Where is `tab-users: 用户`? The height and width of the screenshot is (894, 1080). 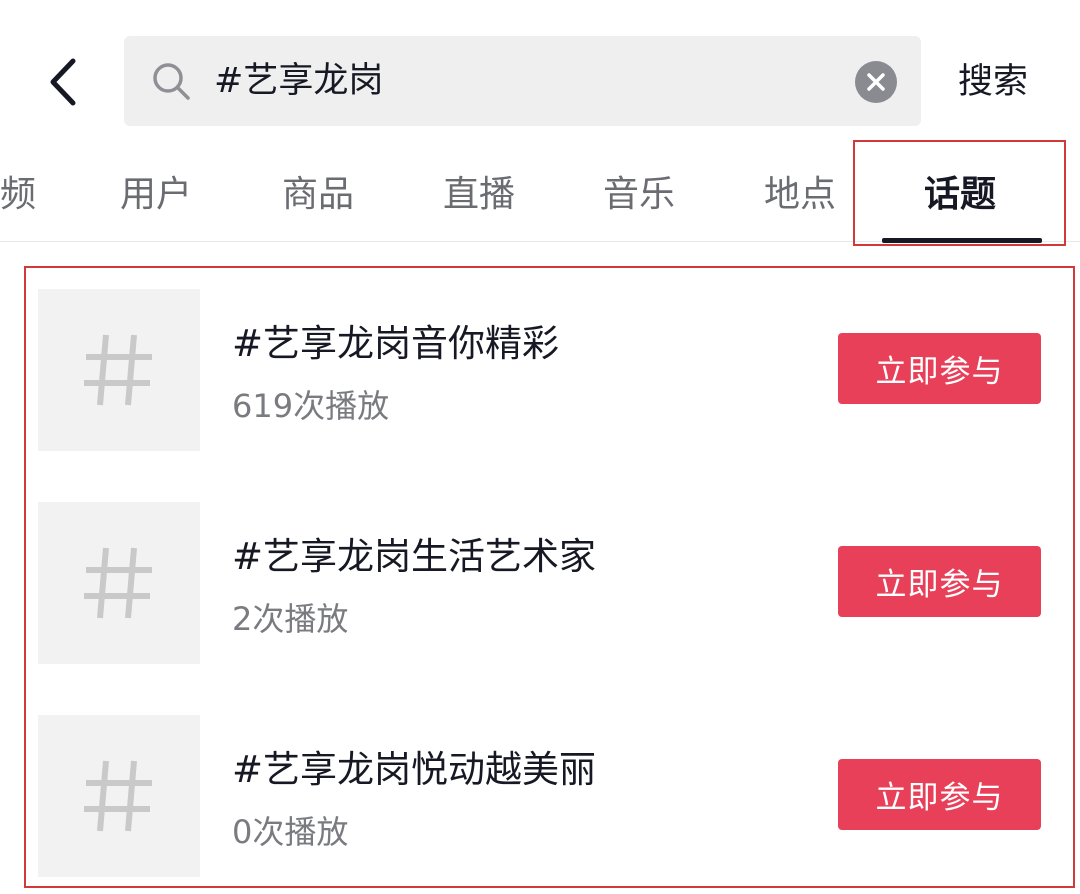 tab-users: 用户 is located at coordinates (156, 191).